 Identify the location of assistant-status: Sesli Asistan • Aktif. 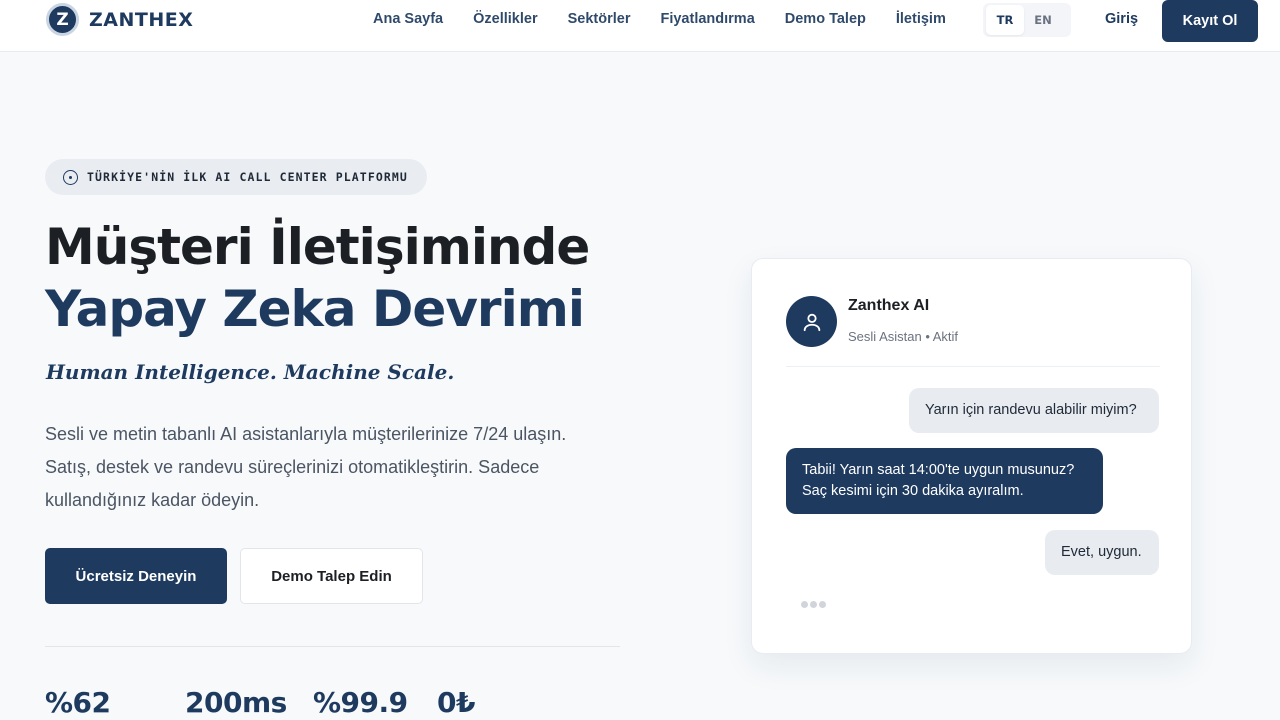
(903, 336).